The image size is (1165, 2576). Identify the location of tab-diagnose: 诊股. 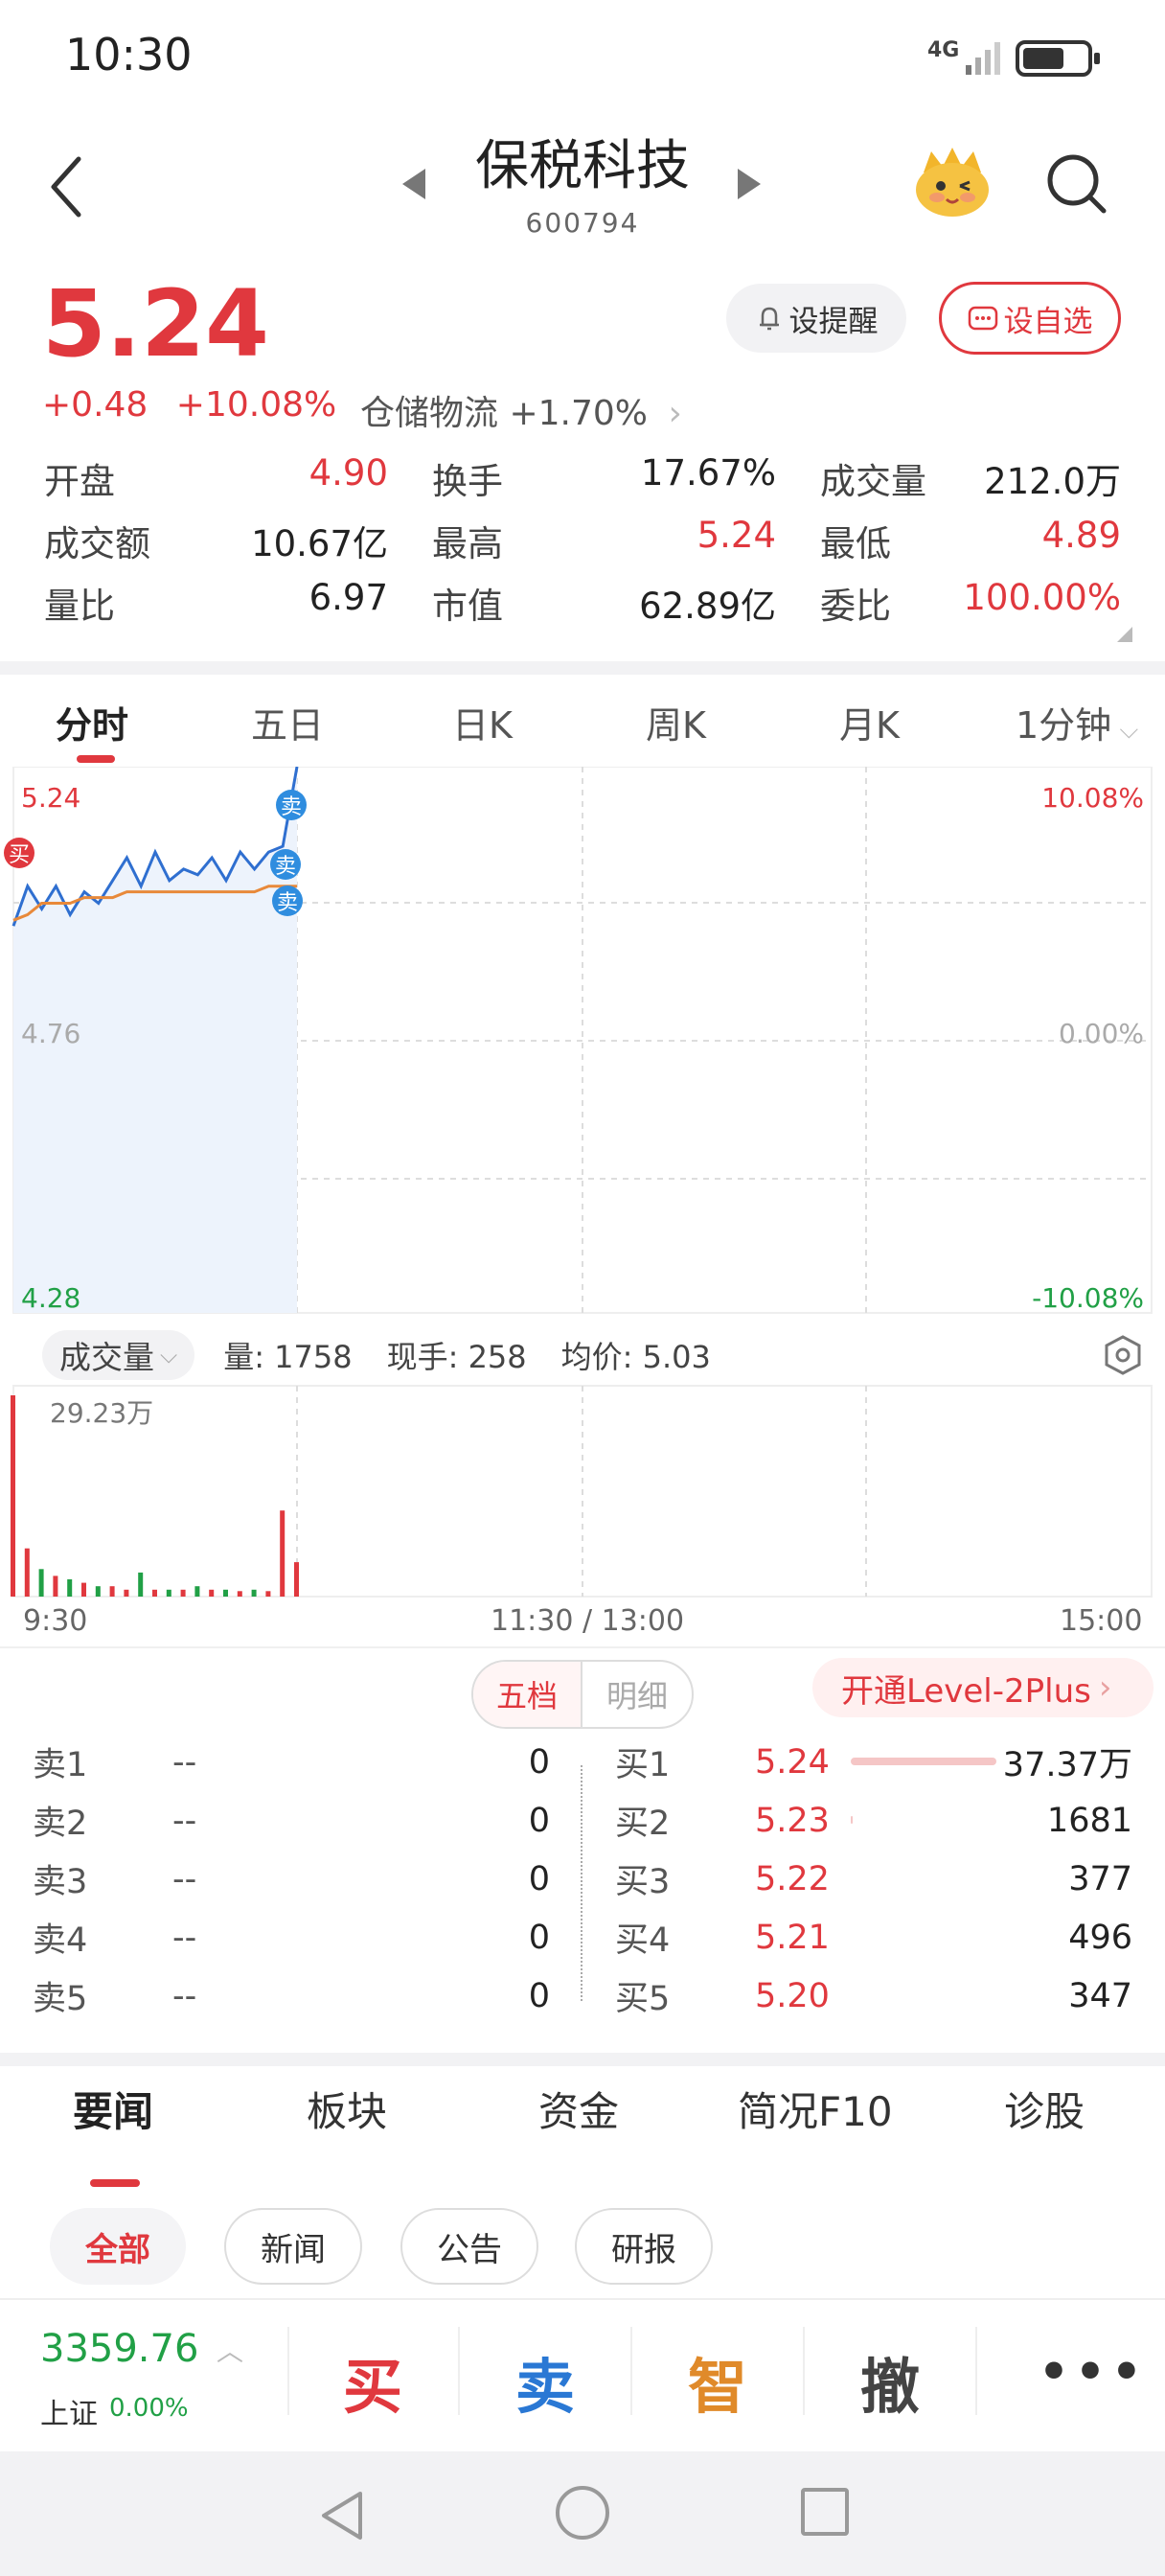
(1044, 2109).